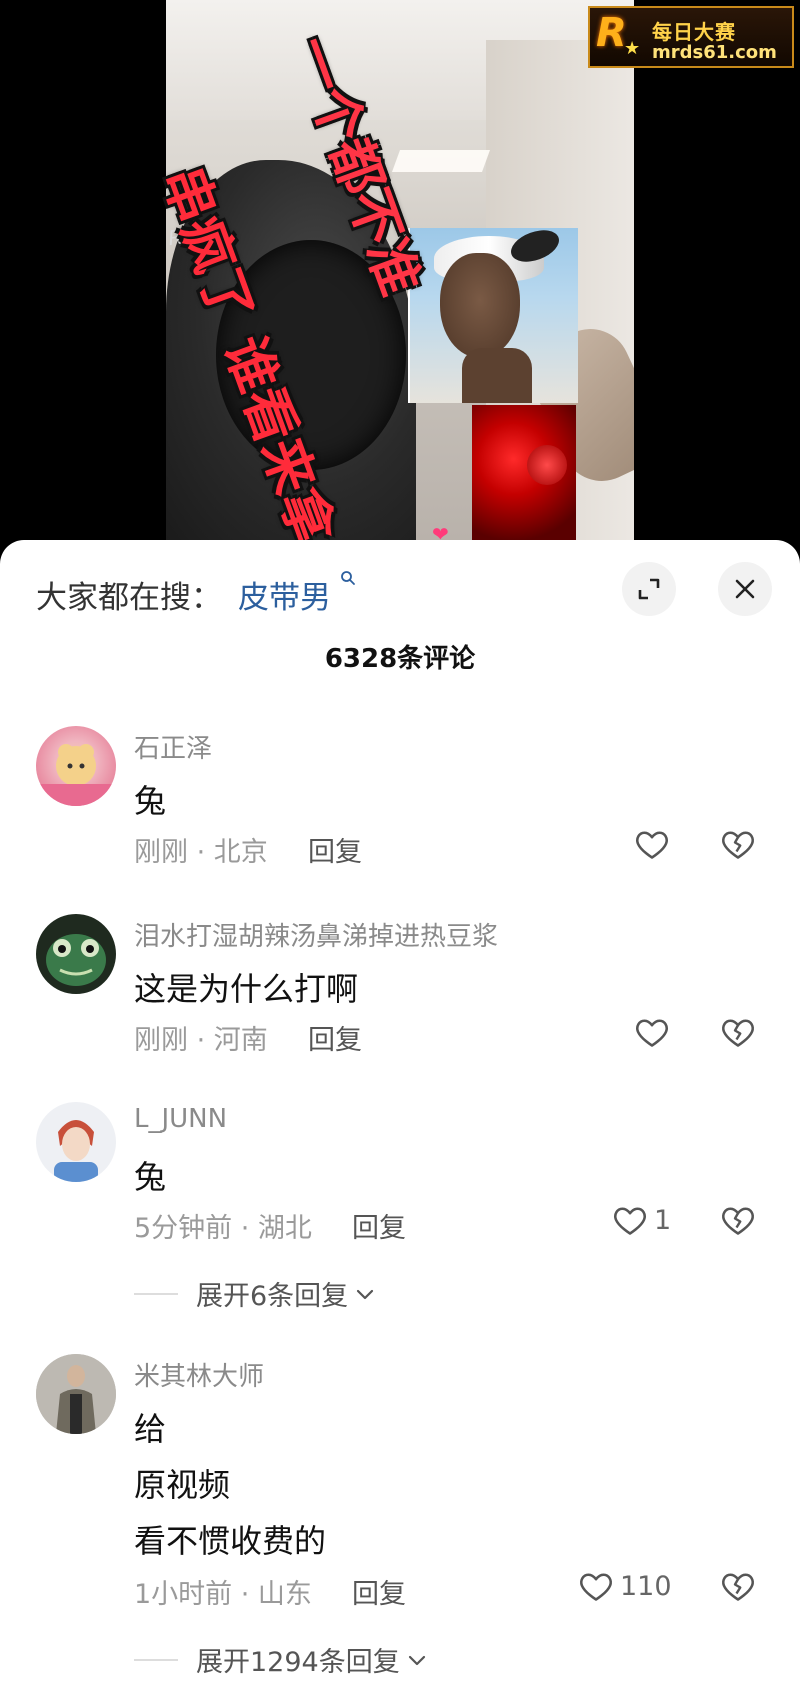 This screenshot has height=1704, width=800. Describe the element at coordinates (497, 375) in the screenshot. I see `portrait-neck` at that location.